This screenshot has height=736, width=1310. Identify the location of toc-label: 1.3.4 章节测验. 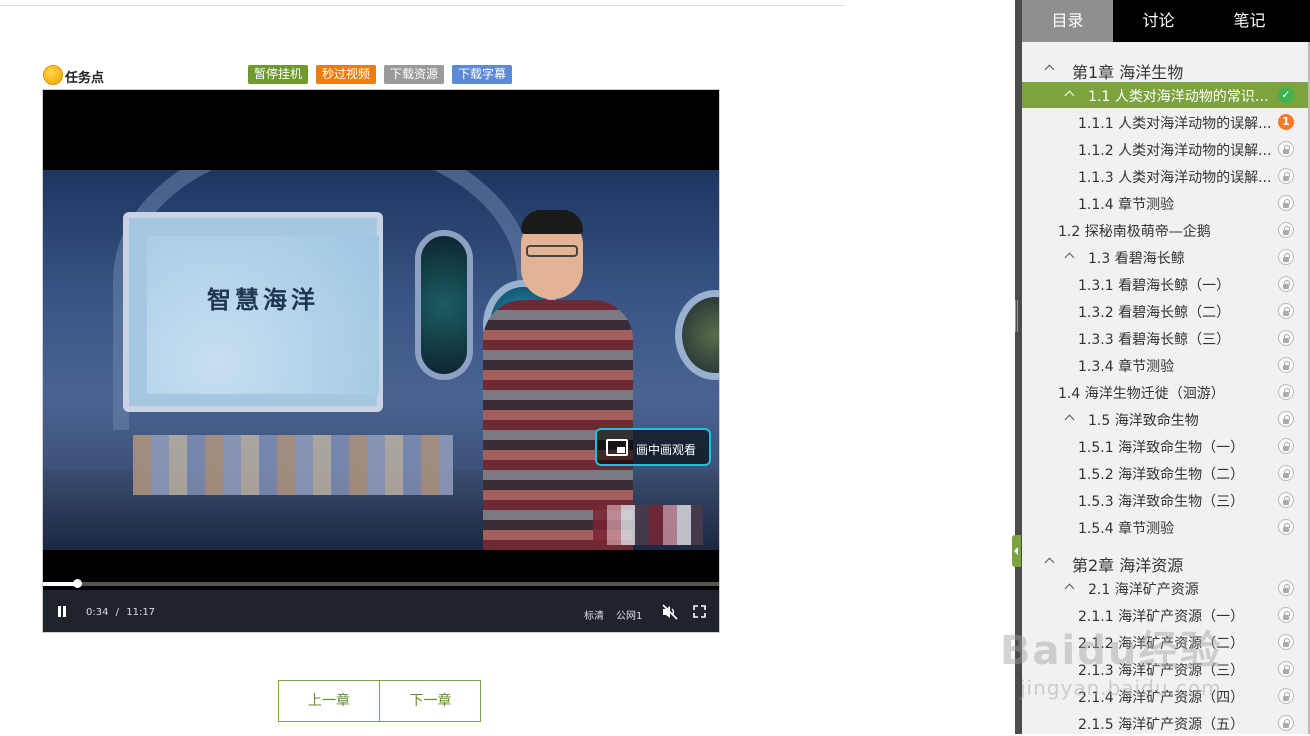
(1126, 367).